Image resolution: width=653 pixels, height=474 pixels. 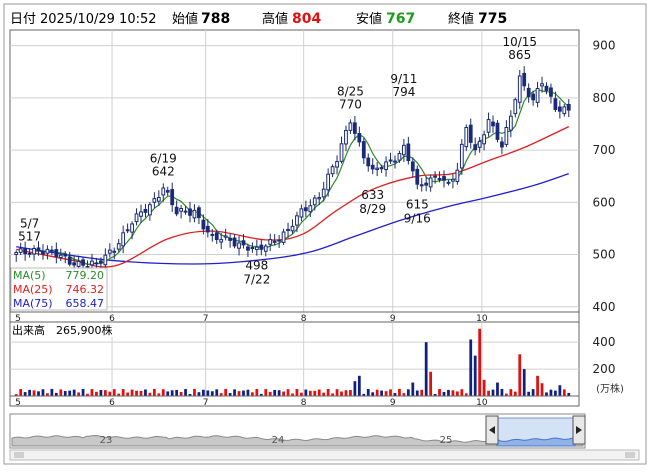 What do you see at coordinates (604, 307) in the screenshot?
I see `price-y-tick-label: 400` at bounding box center [604, 307].